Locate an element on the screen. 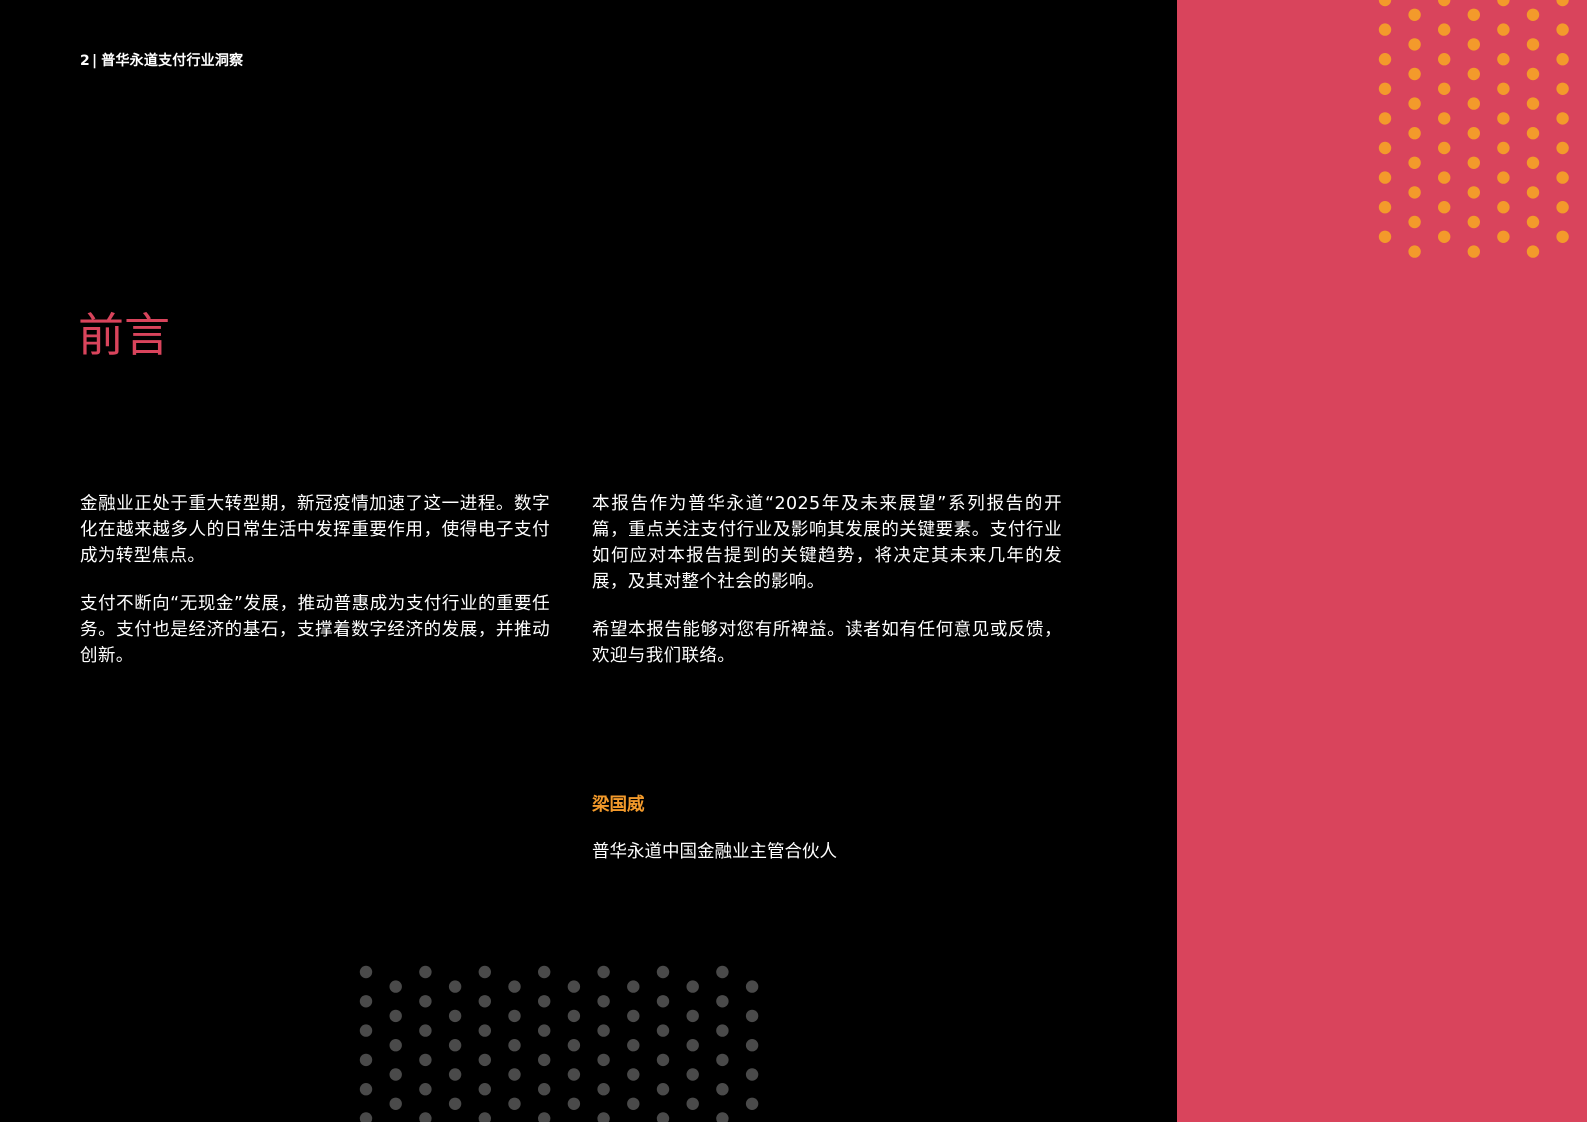 The image size is (1587, 1122). page-number: 2 is located at coordinates (85, 61).